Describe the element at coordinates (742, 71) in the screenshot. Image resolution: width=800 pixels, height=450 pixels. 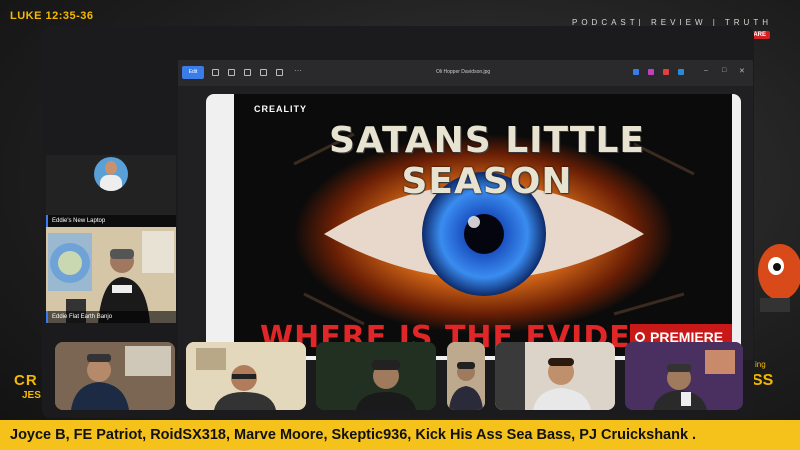
I see `close-button: ✕` at that location.